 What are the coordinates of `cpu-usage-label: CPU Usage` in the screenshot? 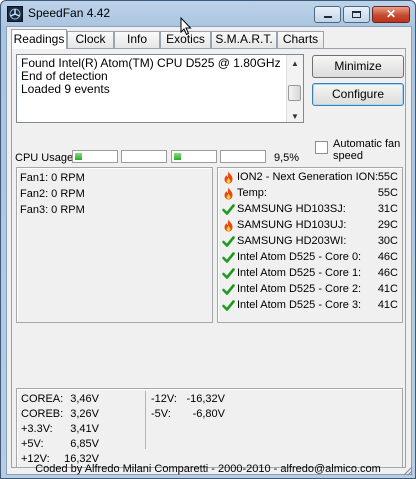 It's located at (44, 158).